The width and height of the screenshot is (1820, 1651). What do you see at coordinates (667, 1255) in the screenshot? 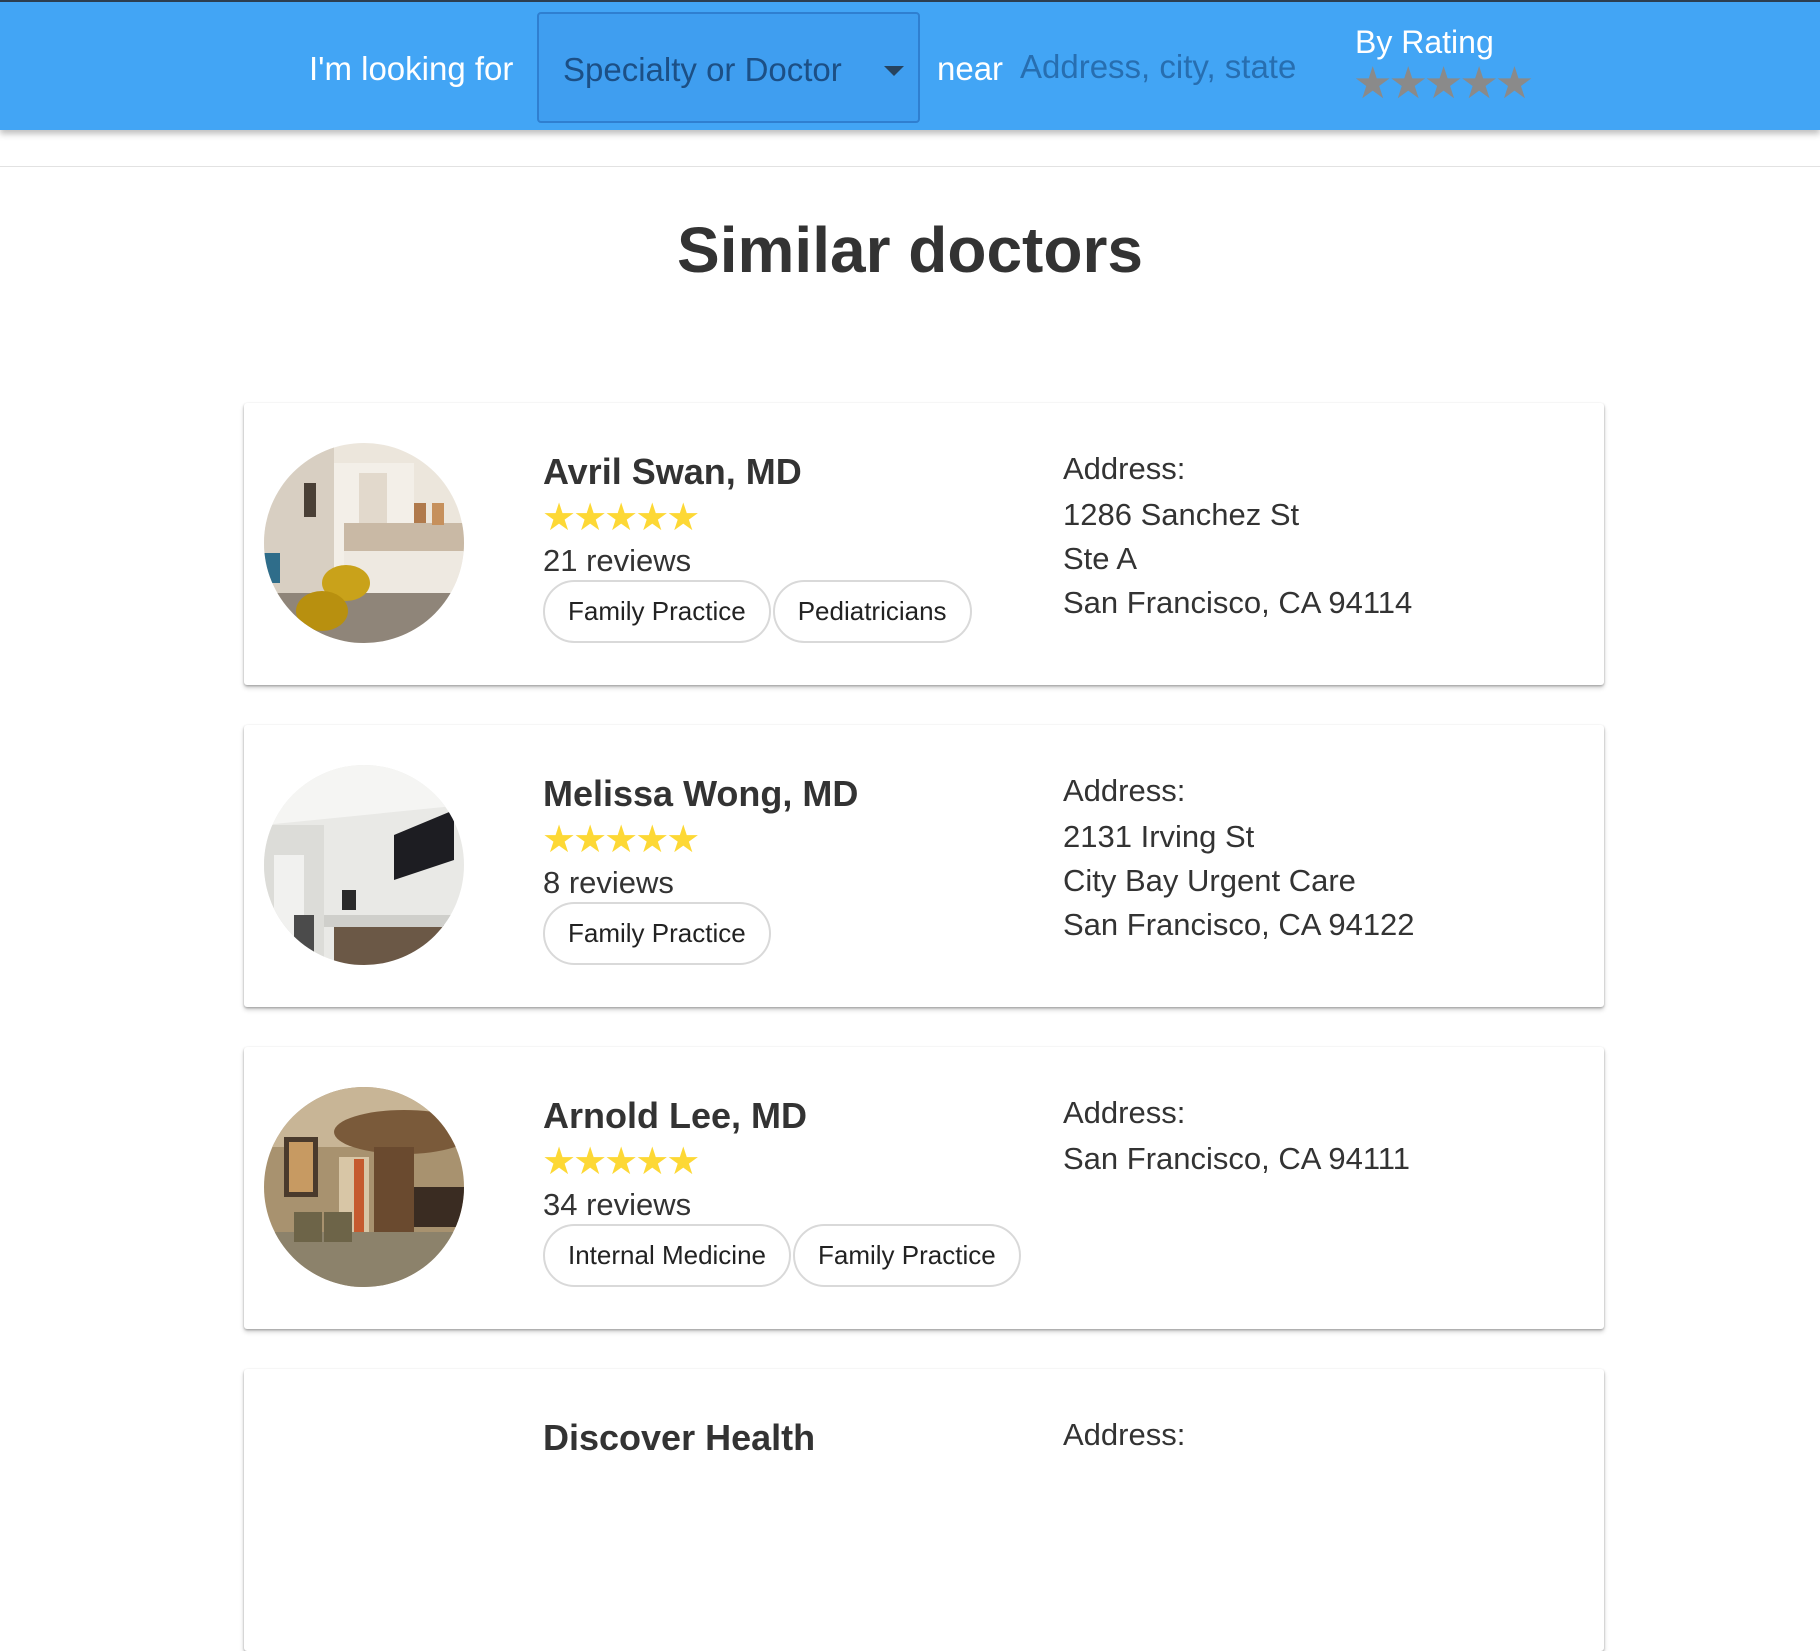
I see `specialty-chip: Internal Medicine` at bounding box center [667, 1255].